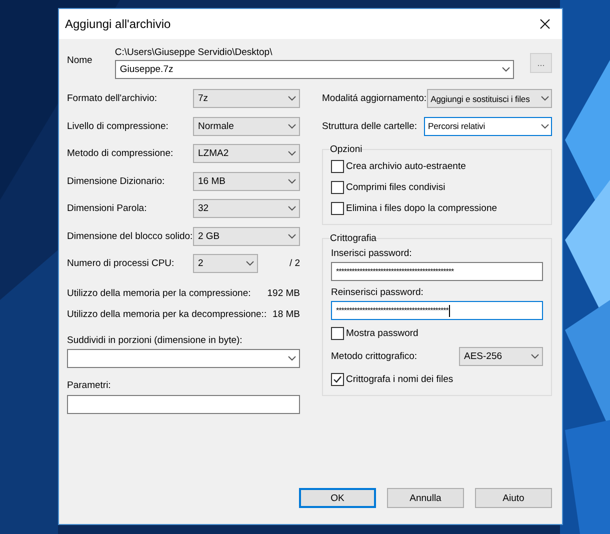 This screenshot has height=534, width=610. I want to click on setting-label: Dimensione Dizionario:, so click(116, 181).